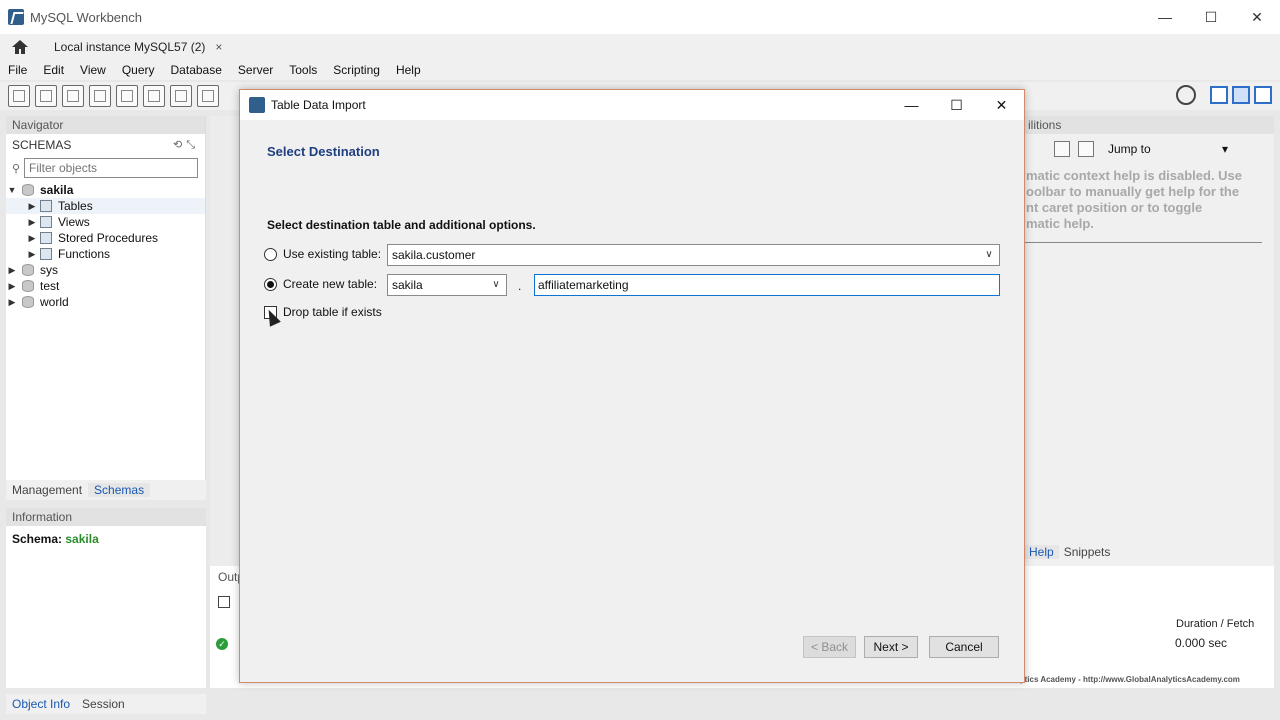 The image size is (1280, 720). Describe the element at coordinates (19, 96) in the screenshot. I see `new-sql-tab-icon` at that location.